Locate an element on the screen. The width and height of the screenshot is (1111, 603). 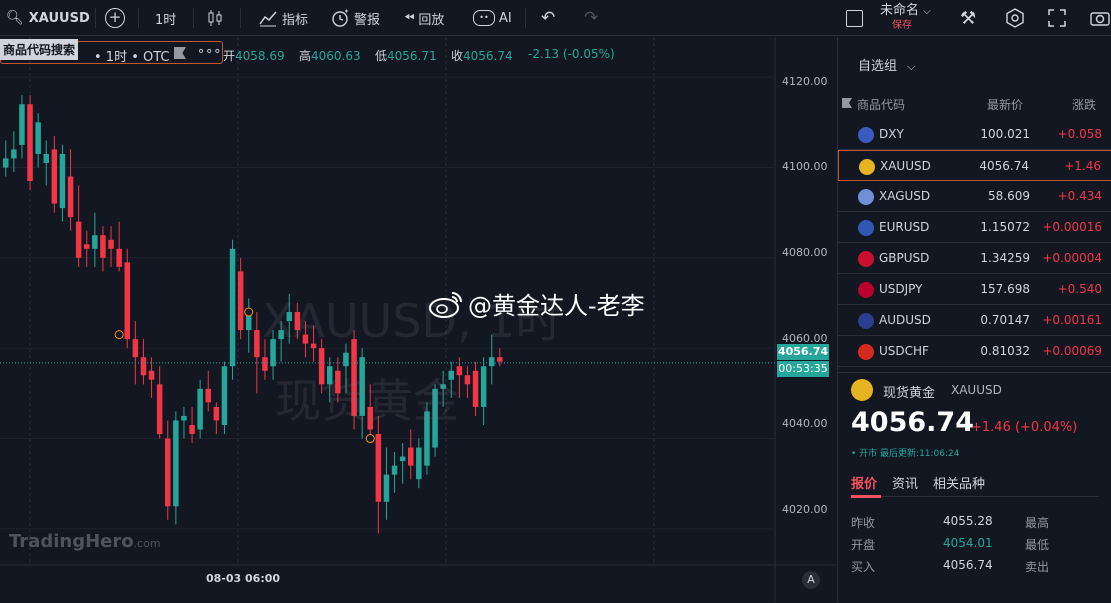
redo-button: ↷ is located at coordinates (591, 18).